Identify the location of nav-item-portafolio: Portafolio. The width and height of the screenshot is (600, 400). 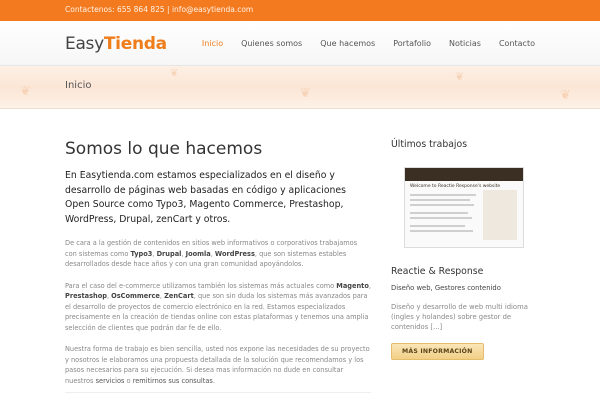
(412, 43).